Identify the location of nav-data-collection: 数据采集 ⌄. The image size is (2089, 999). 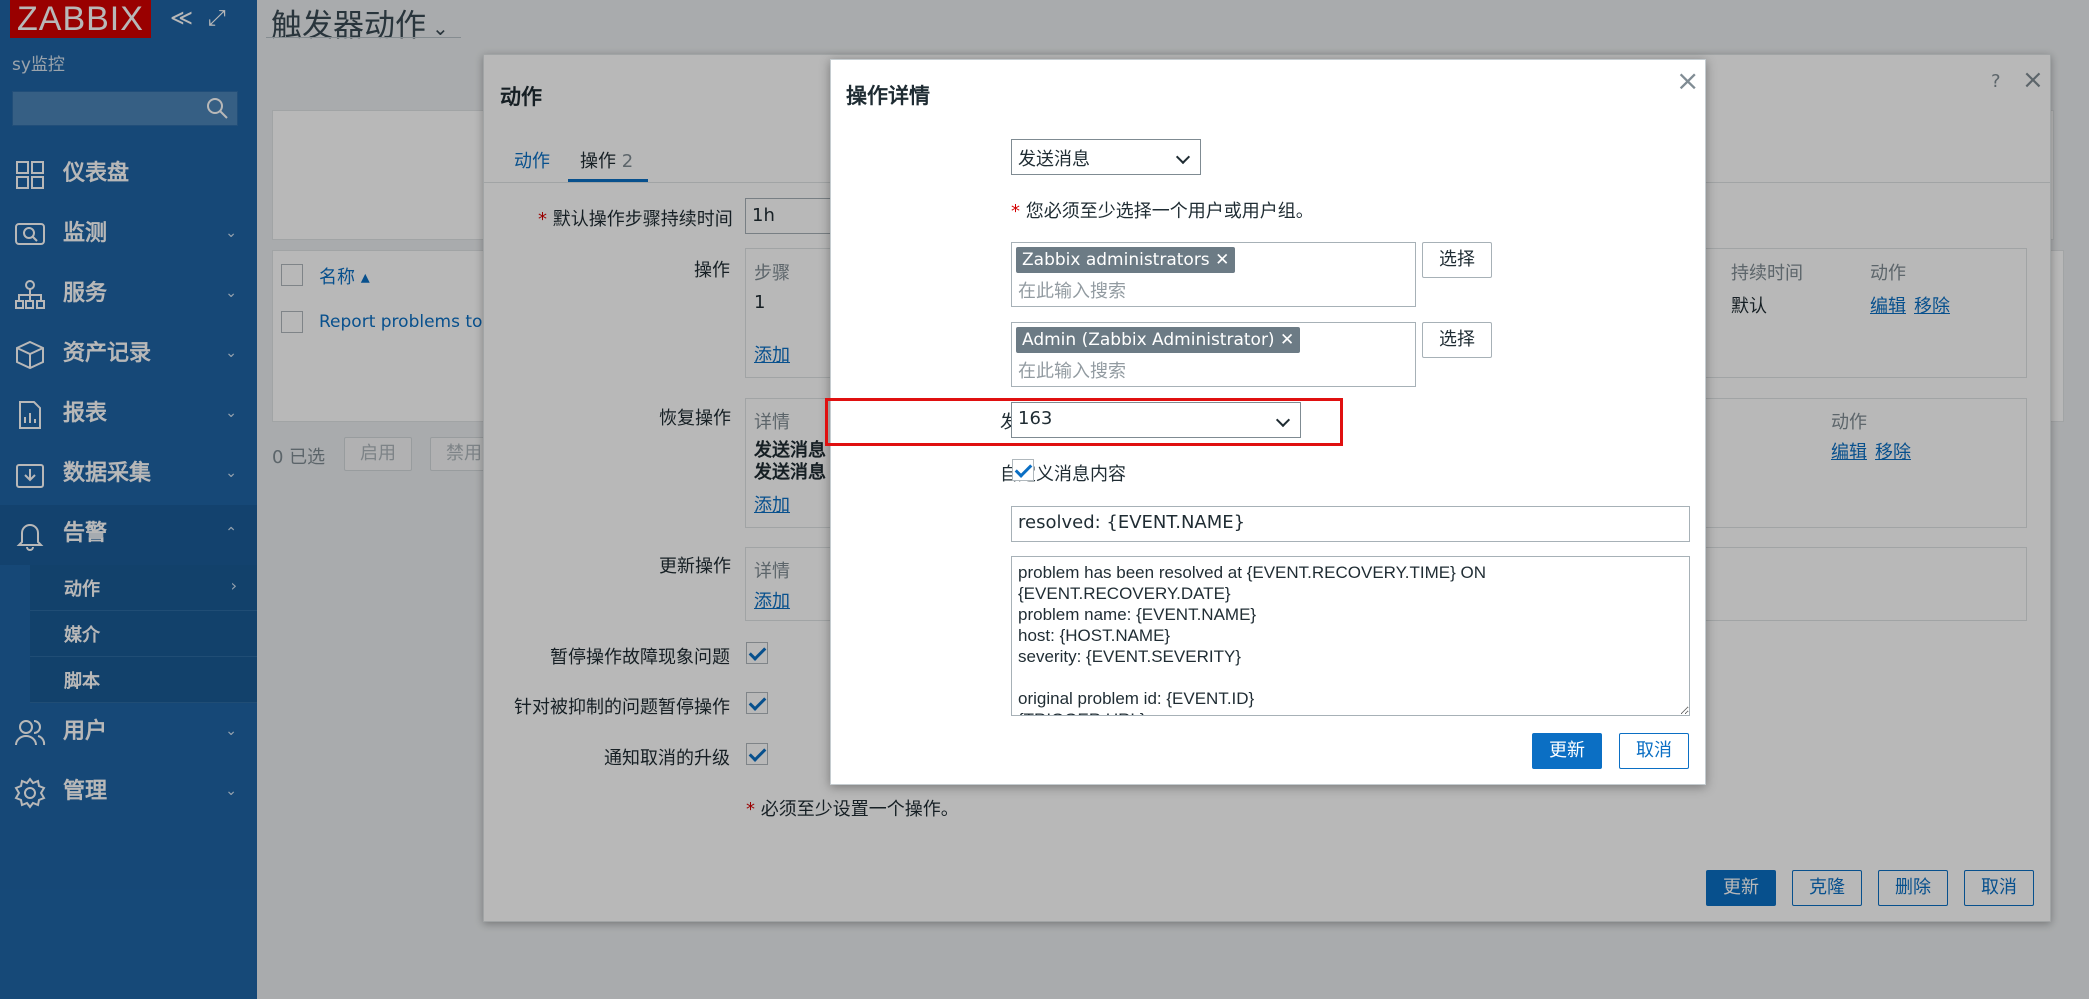
(128, 475).